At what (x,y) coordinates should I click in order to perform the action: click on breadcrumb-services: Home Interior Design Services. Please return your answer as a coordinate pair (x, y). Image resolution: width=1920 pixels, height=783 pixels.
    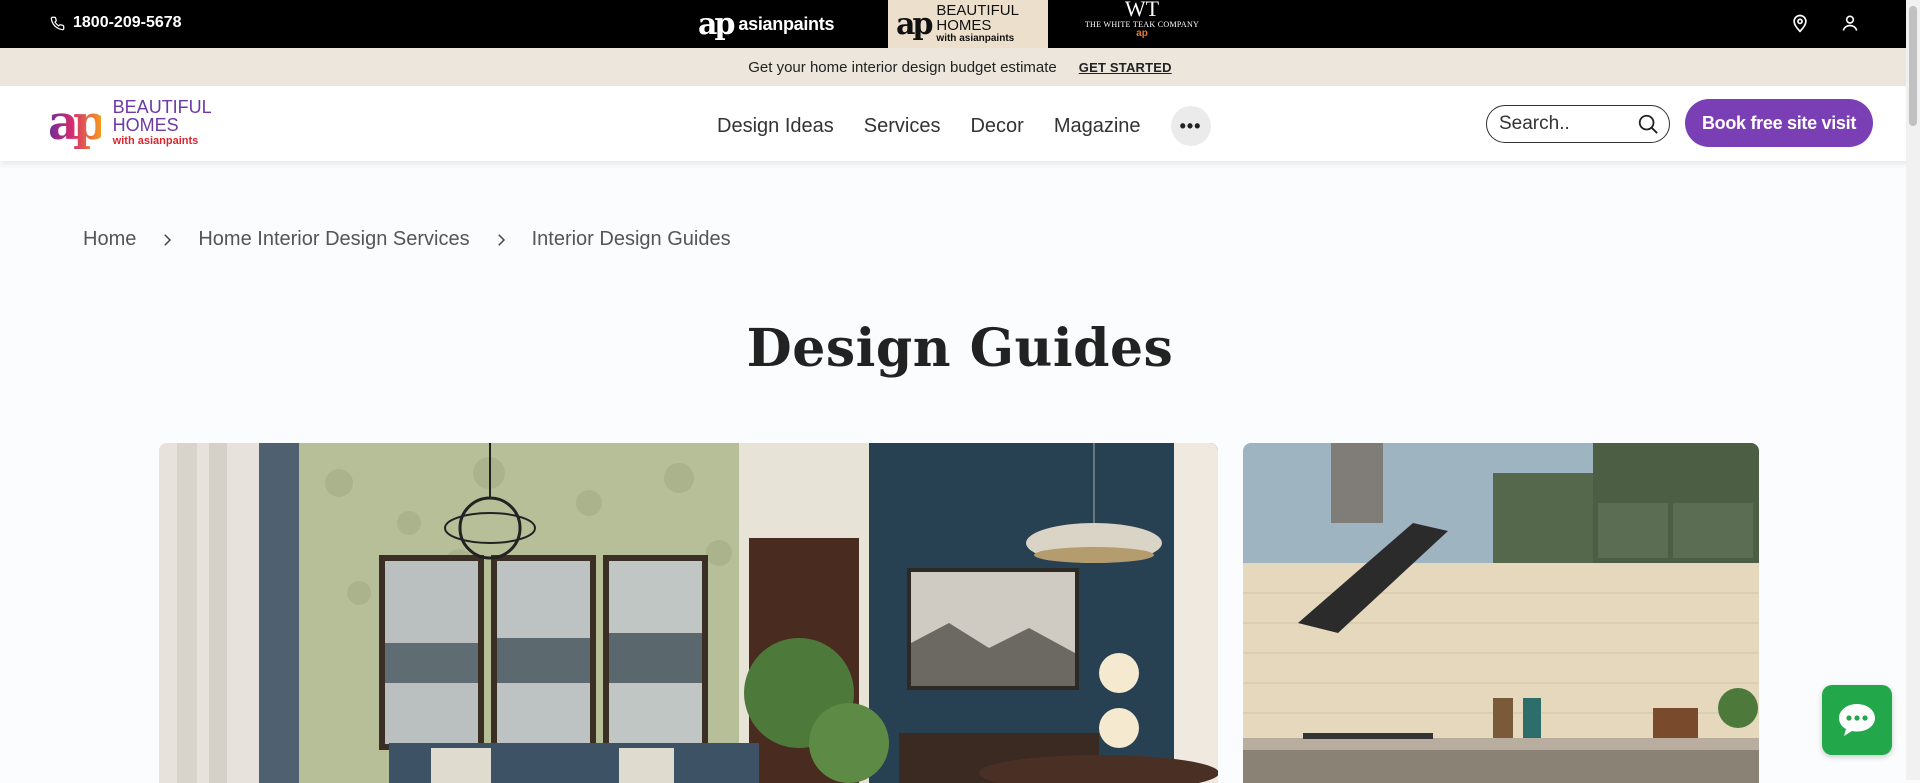
    Looking at the image, I should click on (333, 239).